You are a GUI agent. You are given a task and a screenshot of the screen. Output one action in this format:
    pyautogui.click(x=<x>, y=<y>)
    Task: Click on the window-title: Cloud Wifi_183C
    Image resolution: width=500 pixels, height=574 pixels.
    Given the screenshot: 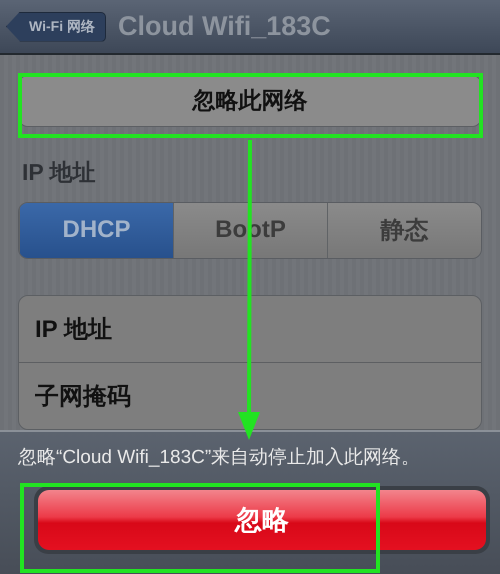 What is the action you would take?
    pyautogui.click(x=224, y=26)
    